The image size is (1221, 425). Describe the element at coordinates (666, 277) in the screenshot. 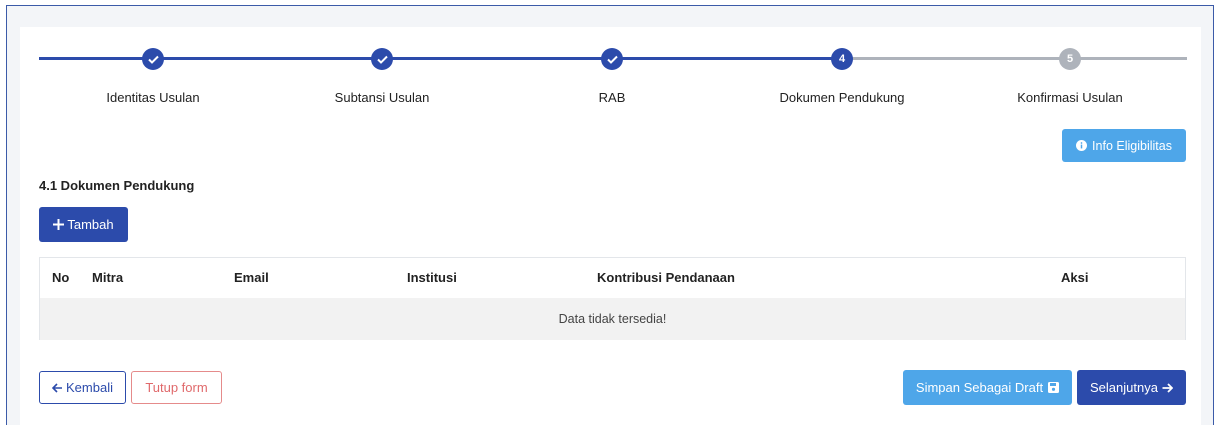

I see `column-header-kontribusi: Kontribusi Pendanaan` at that location.